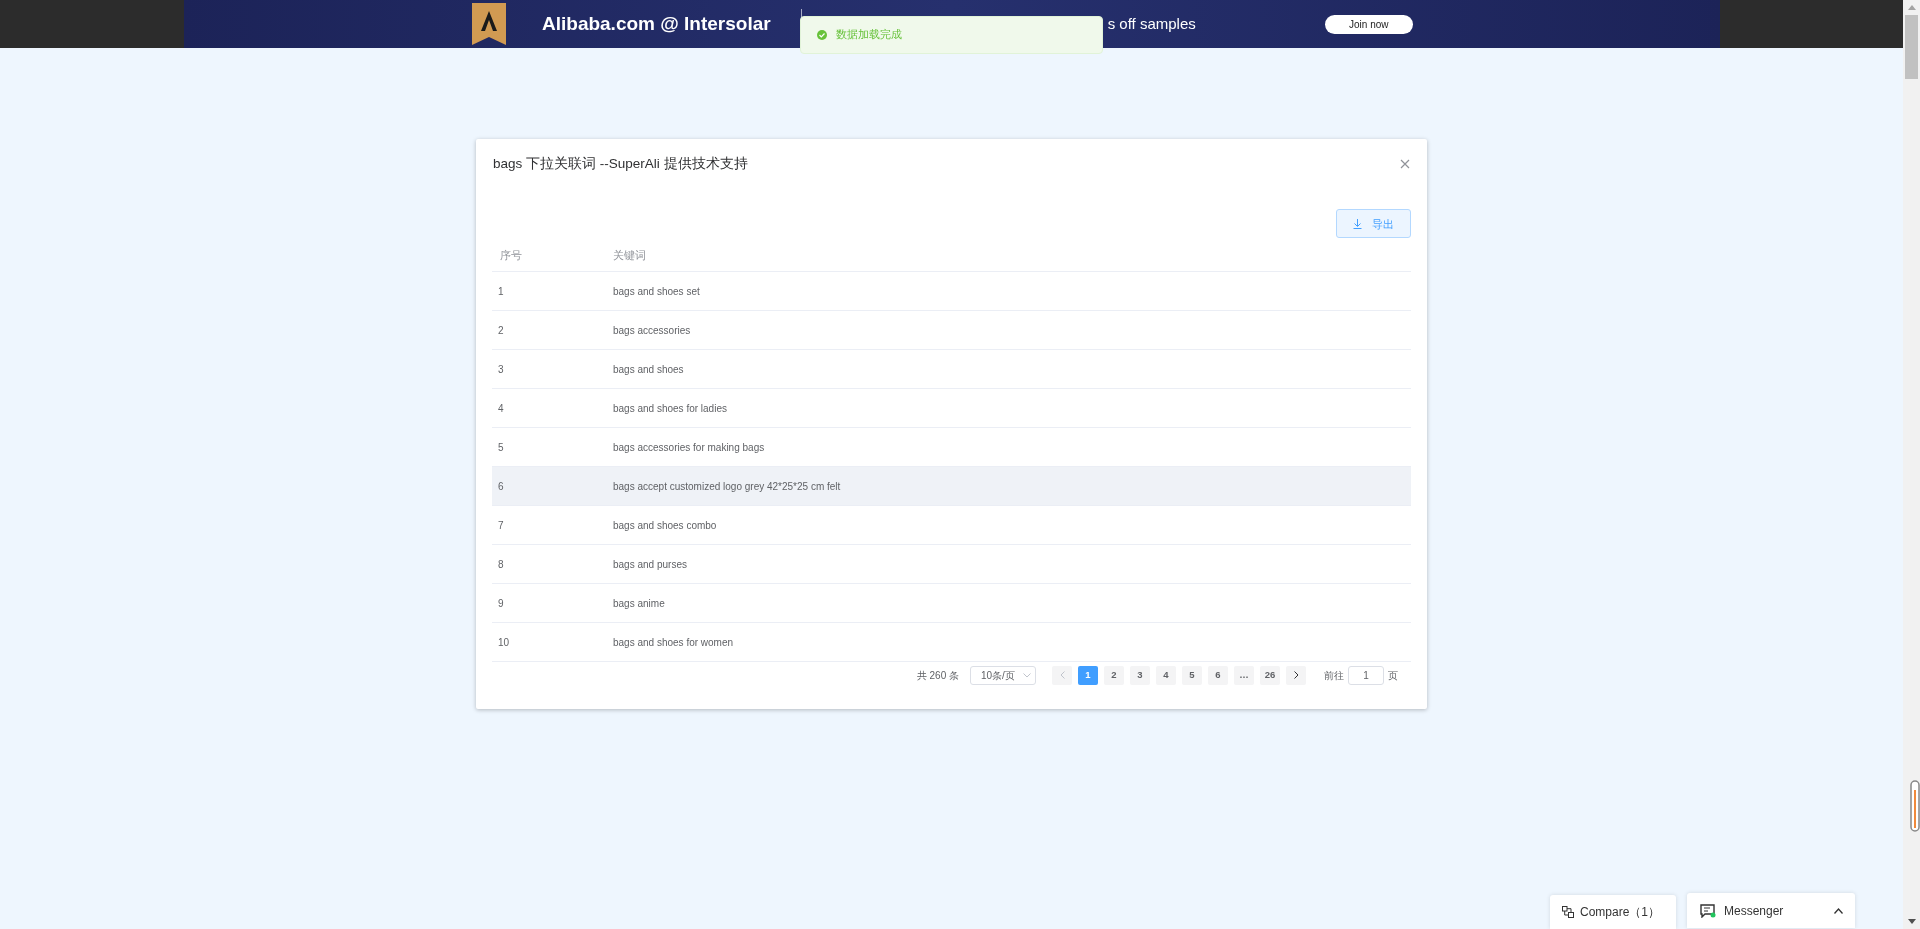 Image resolution: width=1920 pixels, height=929 pixels. What do you see at coordinates (511, 255) in the screenshot?
I see `column-header: 序号` at bounding box center [511, 255].